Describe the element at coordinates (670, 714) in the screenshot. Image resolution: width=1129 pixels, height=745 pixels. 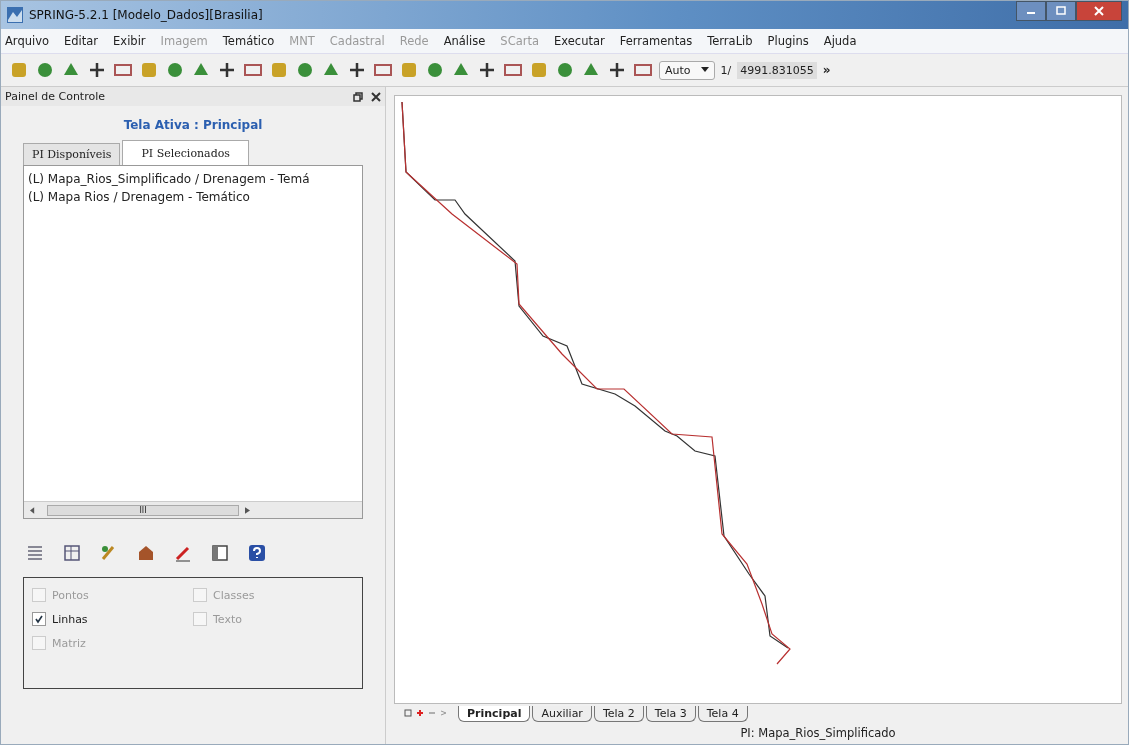
I see `screen-tab: Tela 3` at that location.